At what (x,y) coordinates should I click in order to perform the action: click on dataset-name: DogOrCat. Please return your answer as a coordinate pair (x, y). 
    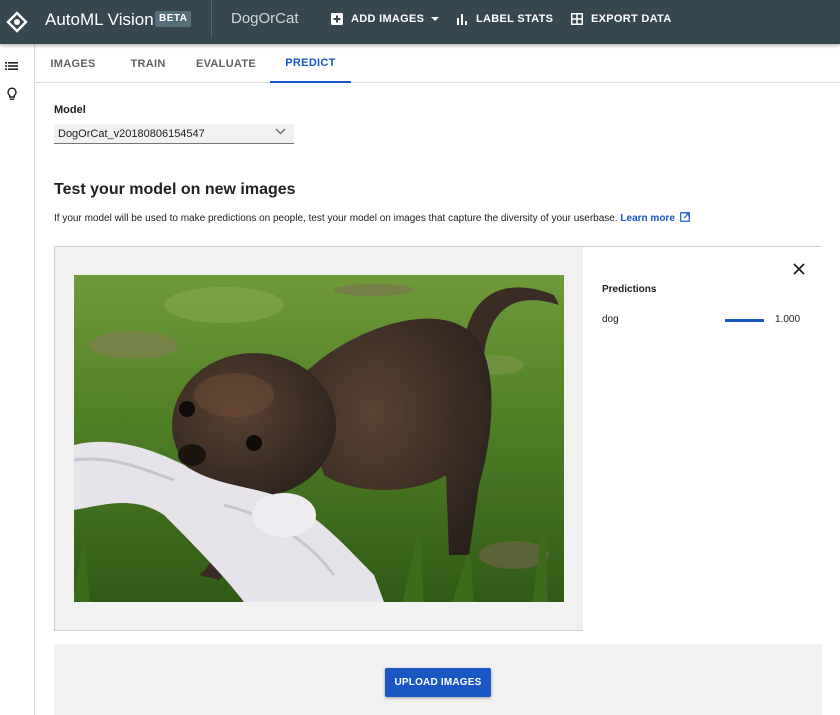
    Looking at the image, I should click on (265, 18).